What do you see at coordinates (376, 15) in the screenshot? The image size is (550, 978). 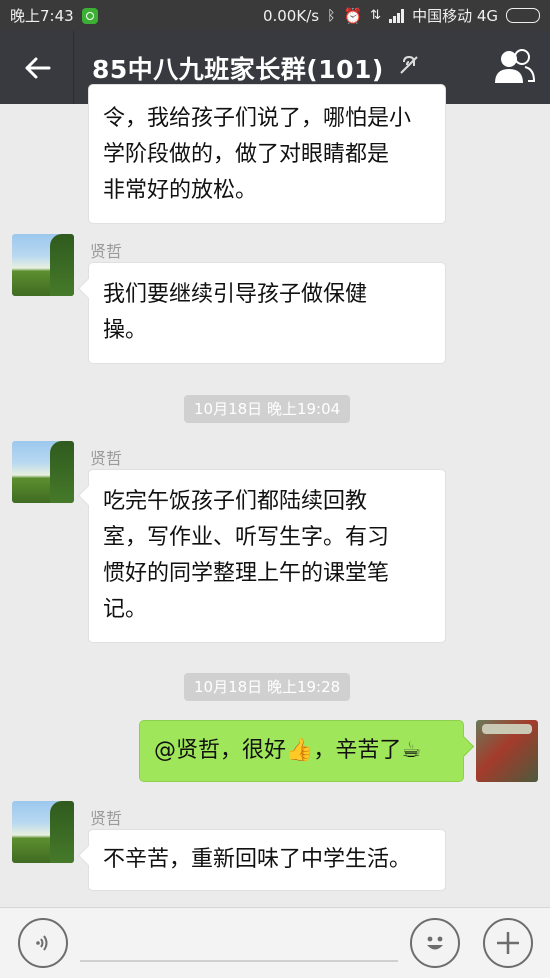 I see `data-transfer-icon: ⇅` at bounding box center [376, 15].